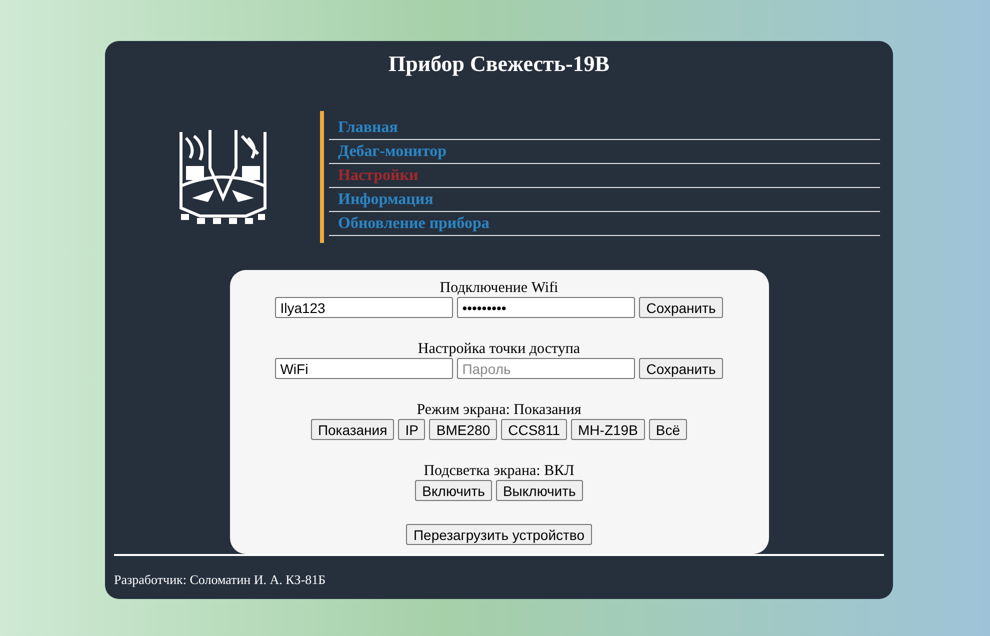 This screenshot has width=990, height=636. What do you see at coordinates (546, 368) in the screenshot?
I see `password-field: Пароль` at bounding box center [546, 368].